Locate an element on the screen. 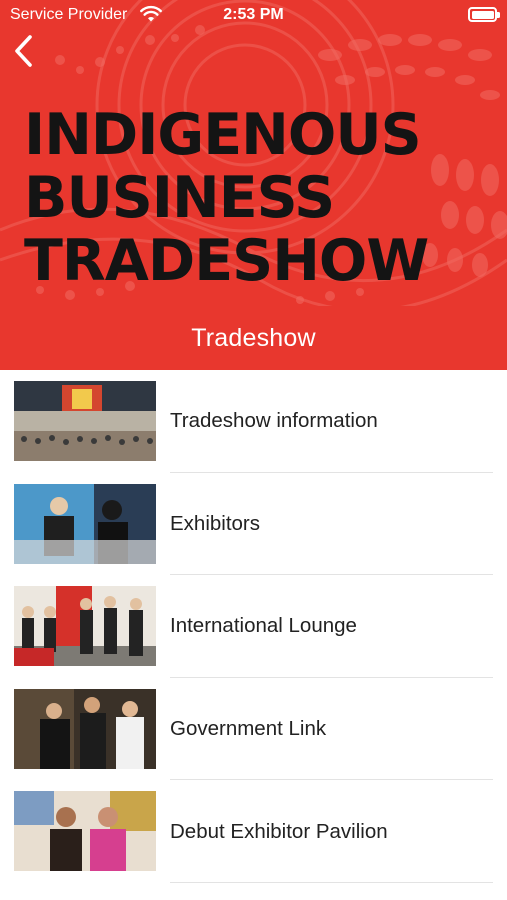 Image resolution: width=507 pixels, height=900 pixels. page-title: Tradeshow is located at coordinates (253, 337).